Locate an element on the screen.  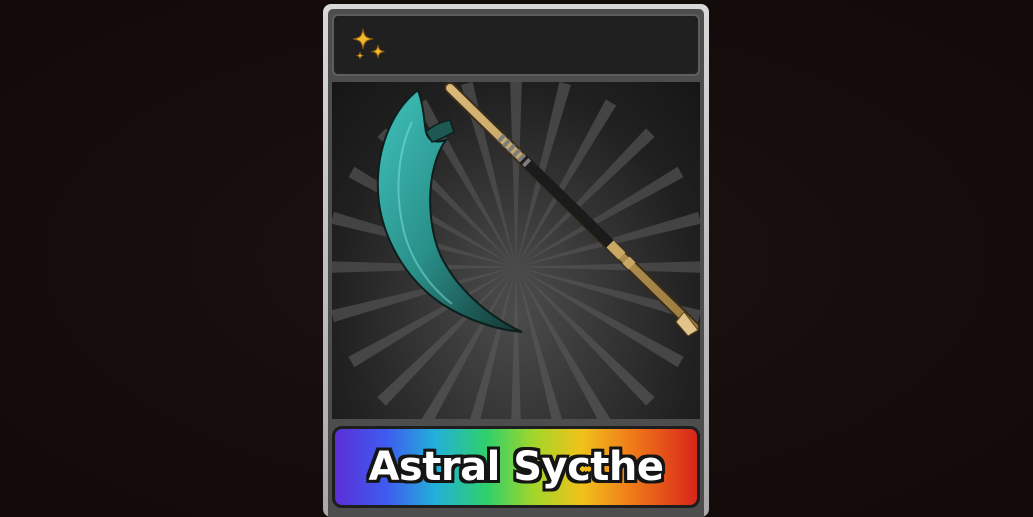
sparkle-icon is located at coordinates (368, 44).